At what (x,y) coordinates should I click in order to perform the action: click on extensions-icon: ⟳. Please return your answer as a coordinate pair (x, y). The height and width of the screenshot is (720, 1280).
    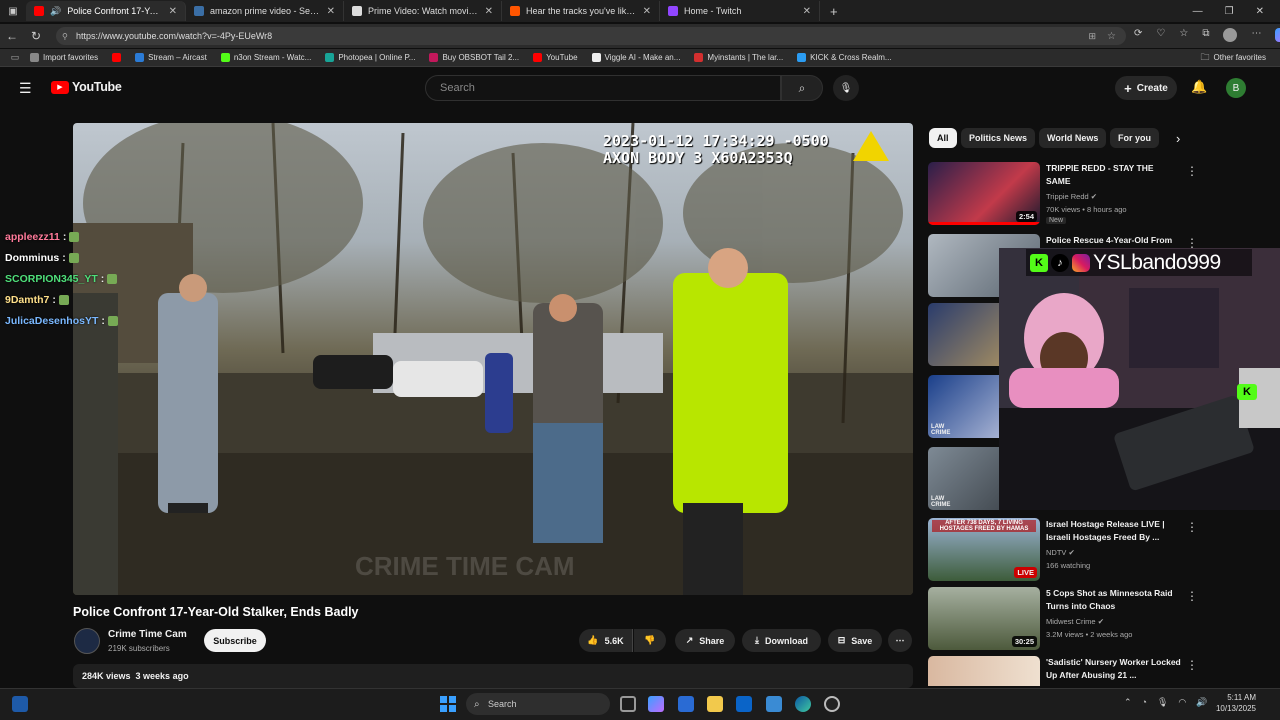
    Looking at the image, I should click on (1138, 35).